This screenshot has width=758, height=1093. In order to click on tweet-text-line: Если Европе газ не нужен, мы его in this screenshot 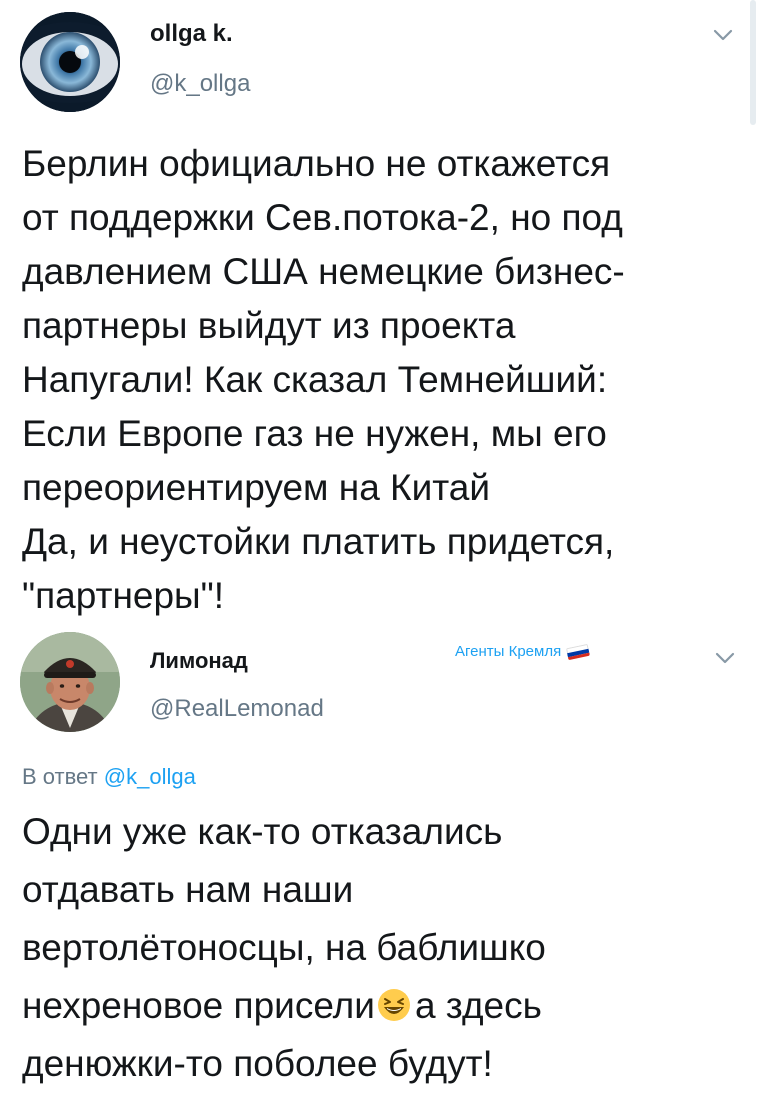, I will do `click(314, 433)`.